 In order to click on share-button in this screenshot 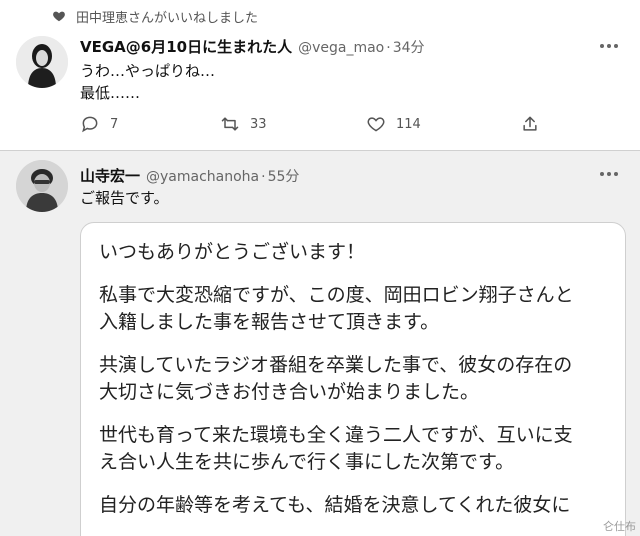, I will do `click(530, 124)`.